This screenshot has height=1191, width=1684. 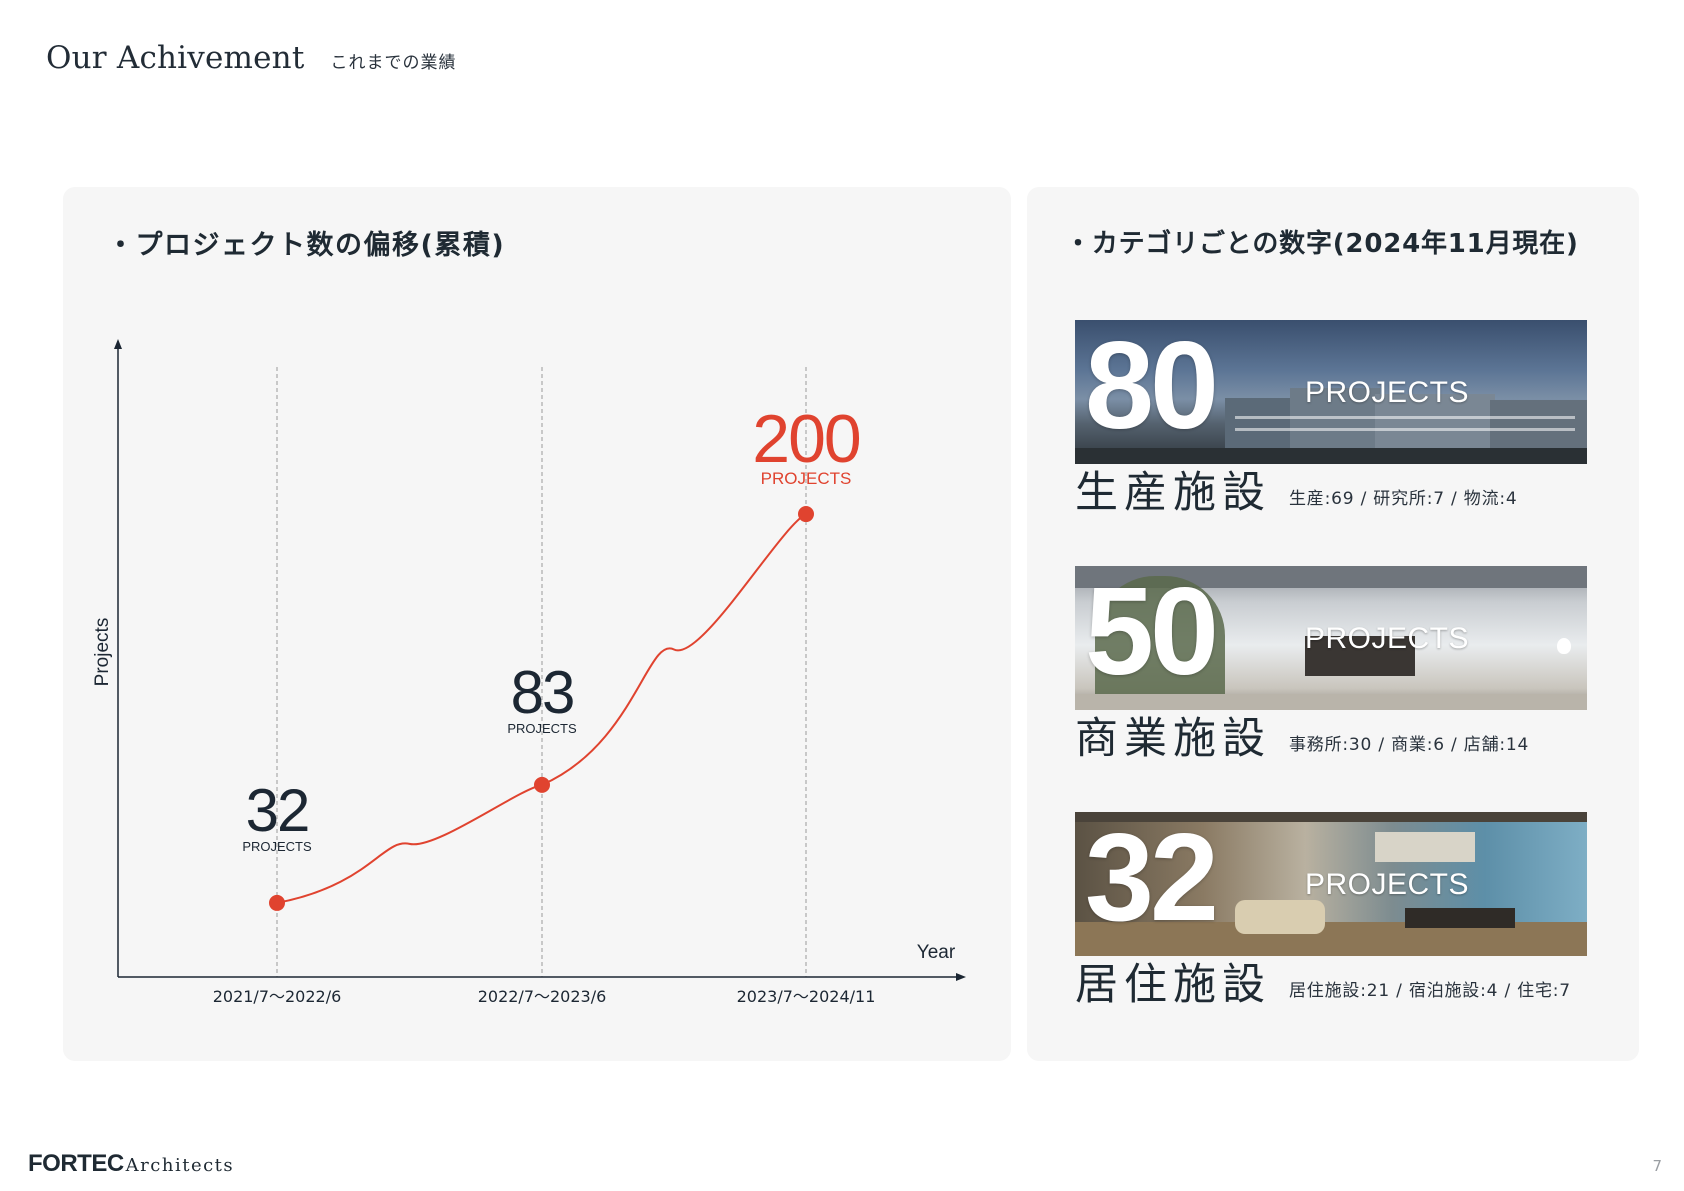 I want to click on logo-sub: Architects, so click(x=180, y=1165).